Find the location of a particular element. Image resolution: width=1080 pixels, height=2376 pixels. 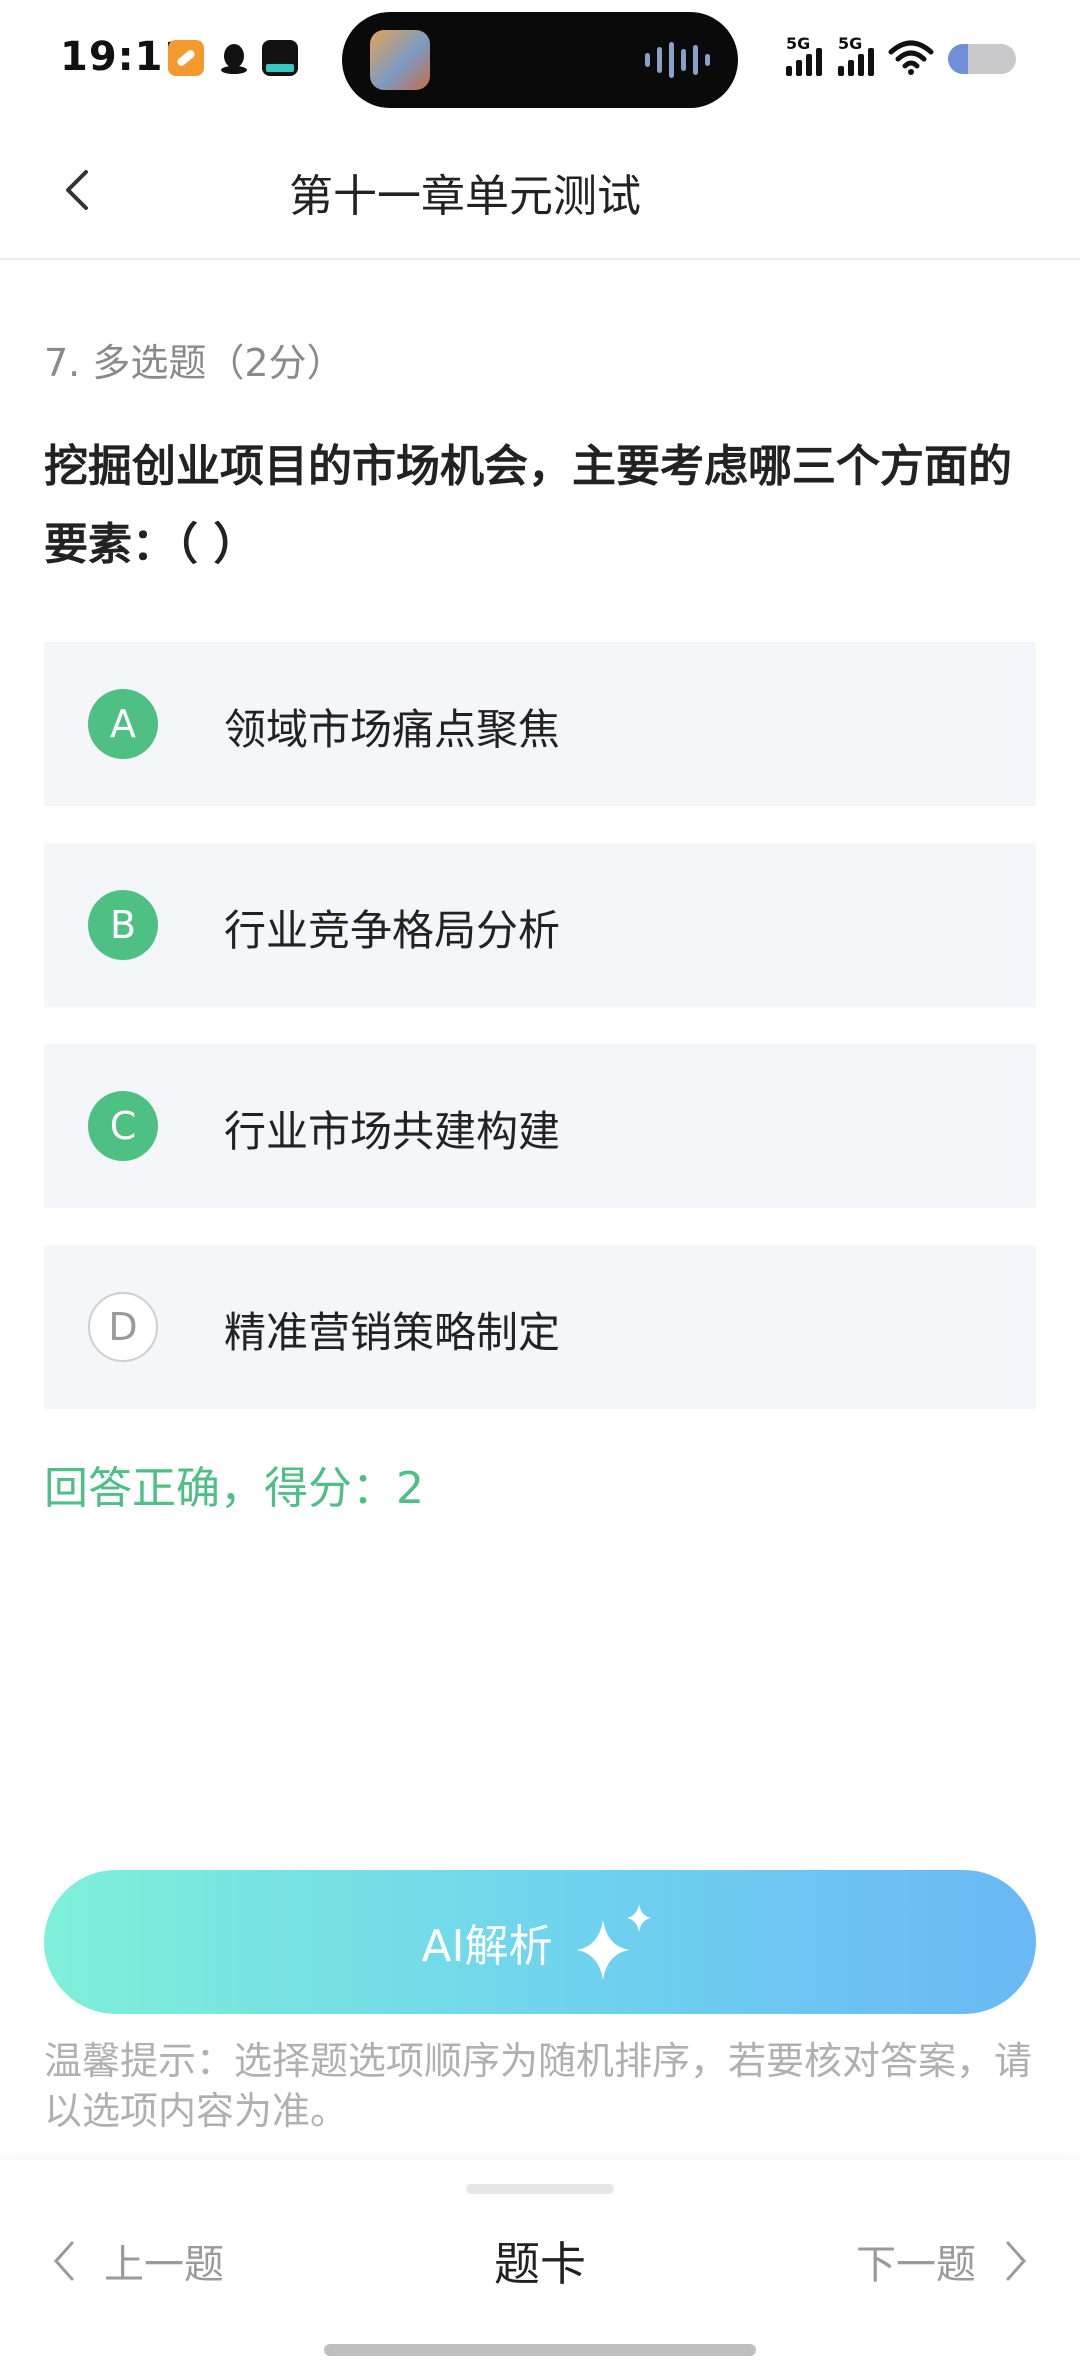

ai-analysis-button: AI解析 is located at coordinates (540, 1942).